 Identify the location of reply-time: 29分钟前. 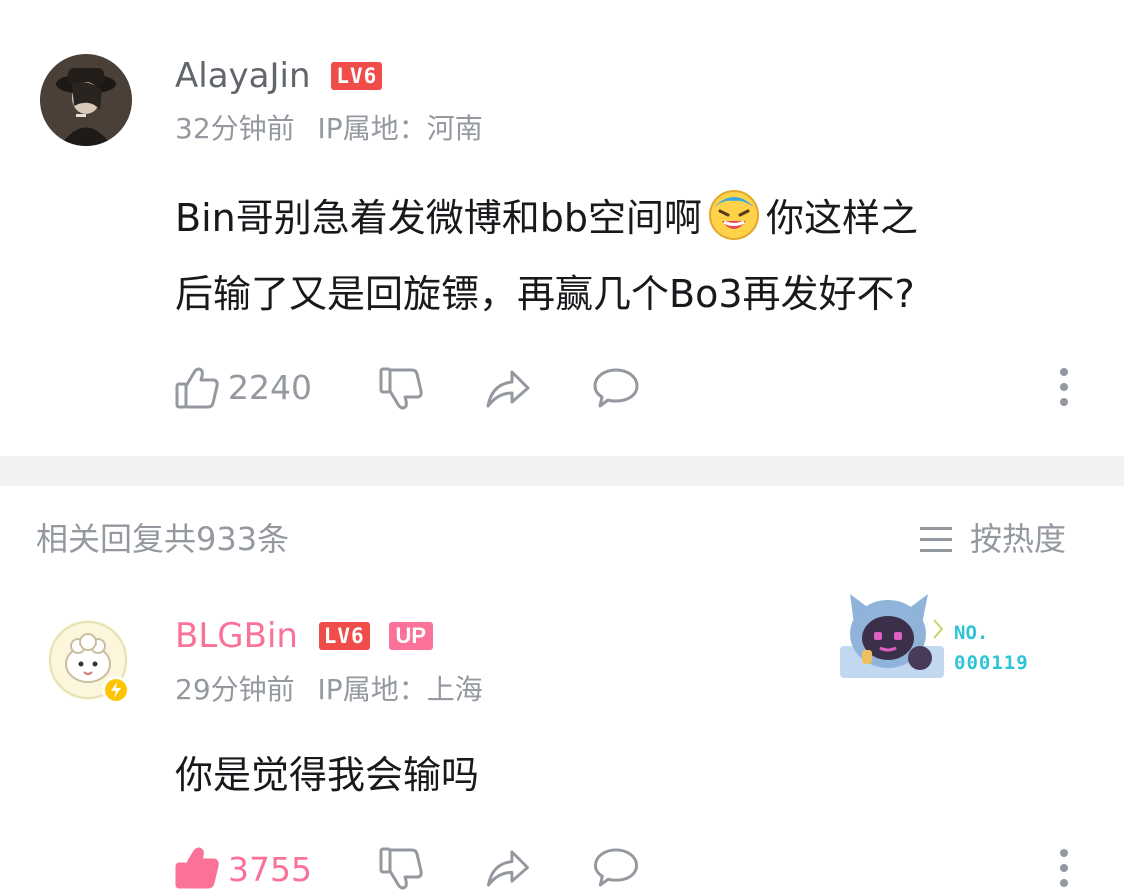
(235, 689).